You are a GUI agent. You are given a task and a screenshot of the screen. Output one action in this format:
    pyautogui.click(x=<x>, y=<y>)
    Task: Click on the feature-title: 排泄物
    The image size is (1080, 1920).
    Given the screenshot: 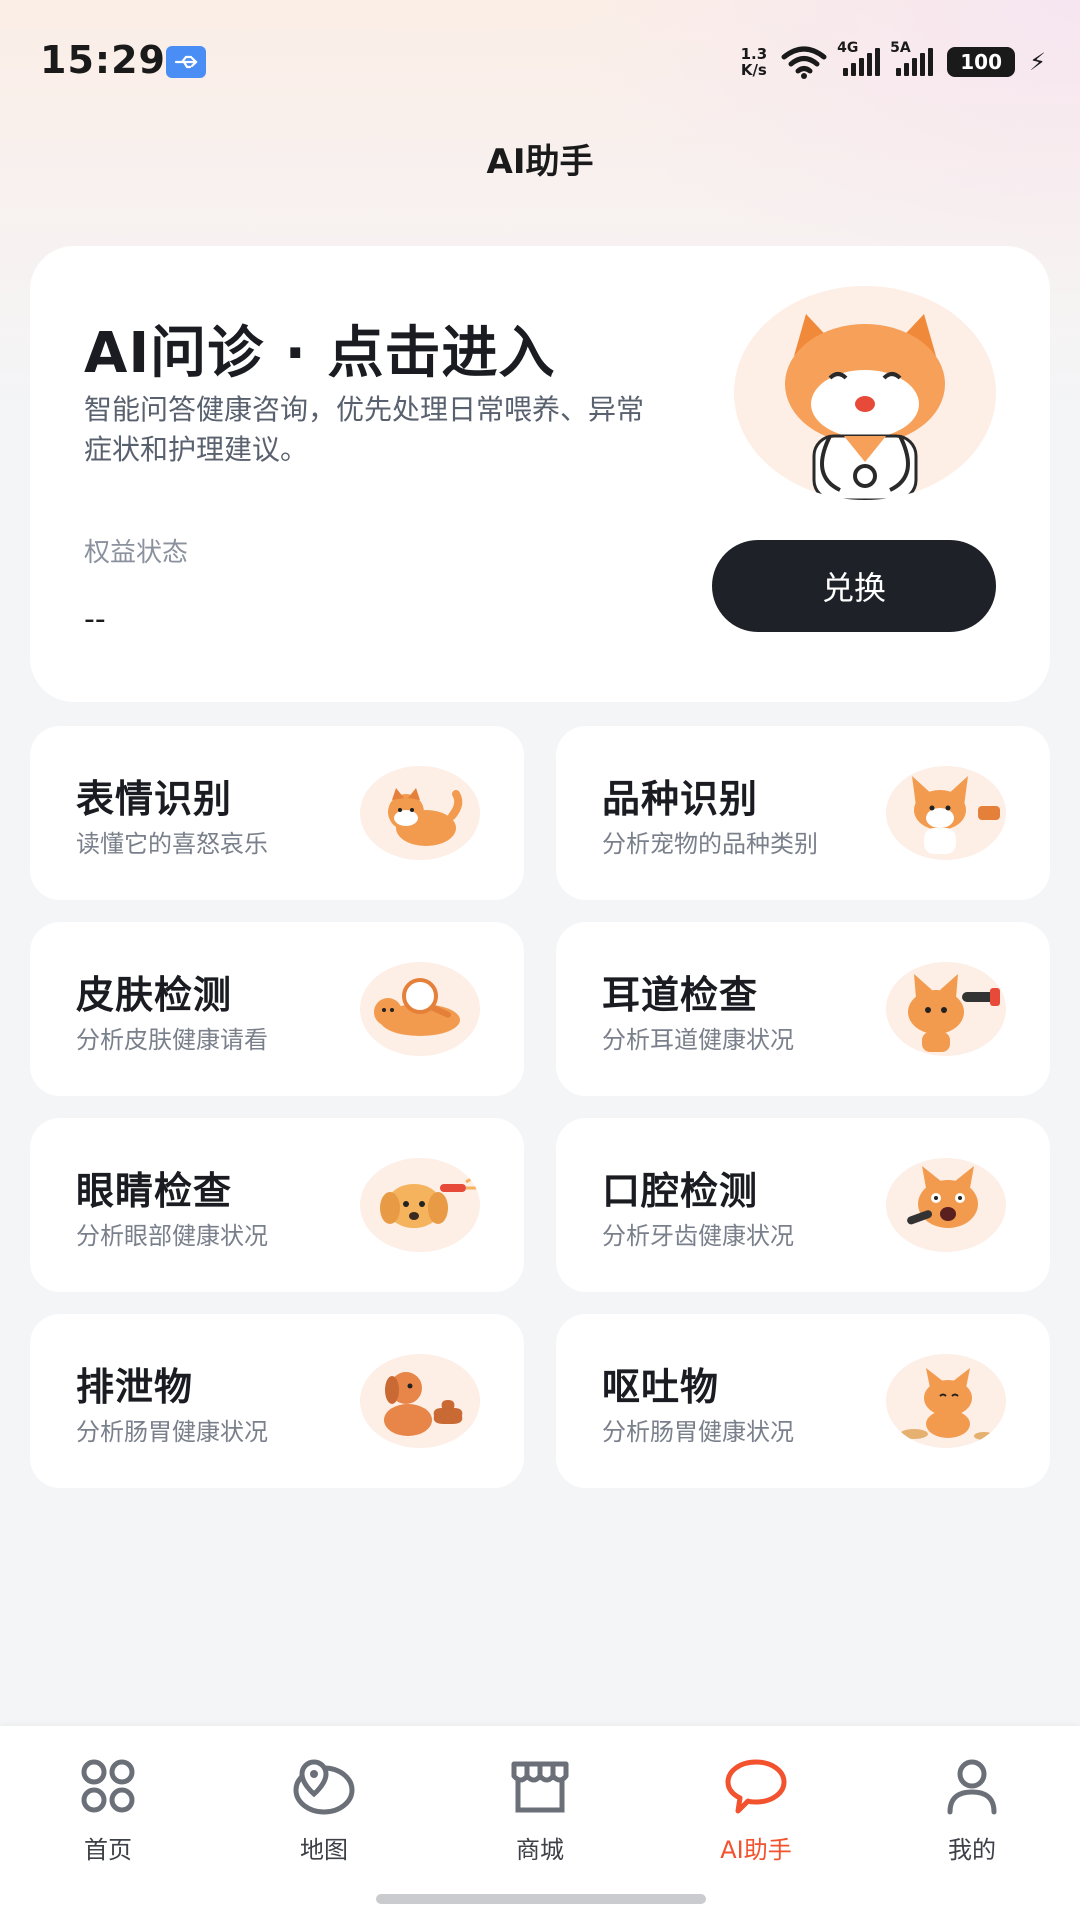 What is the action you would take?
    pyautogui.click(x=135, y=1387)
    